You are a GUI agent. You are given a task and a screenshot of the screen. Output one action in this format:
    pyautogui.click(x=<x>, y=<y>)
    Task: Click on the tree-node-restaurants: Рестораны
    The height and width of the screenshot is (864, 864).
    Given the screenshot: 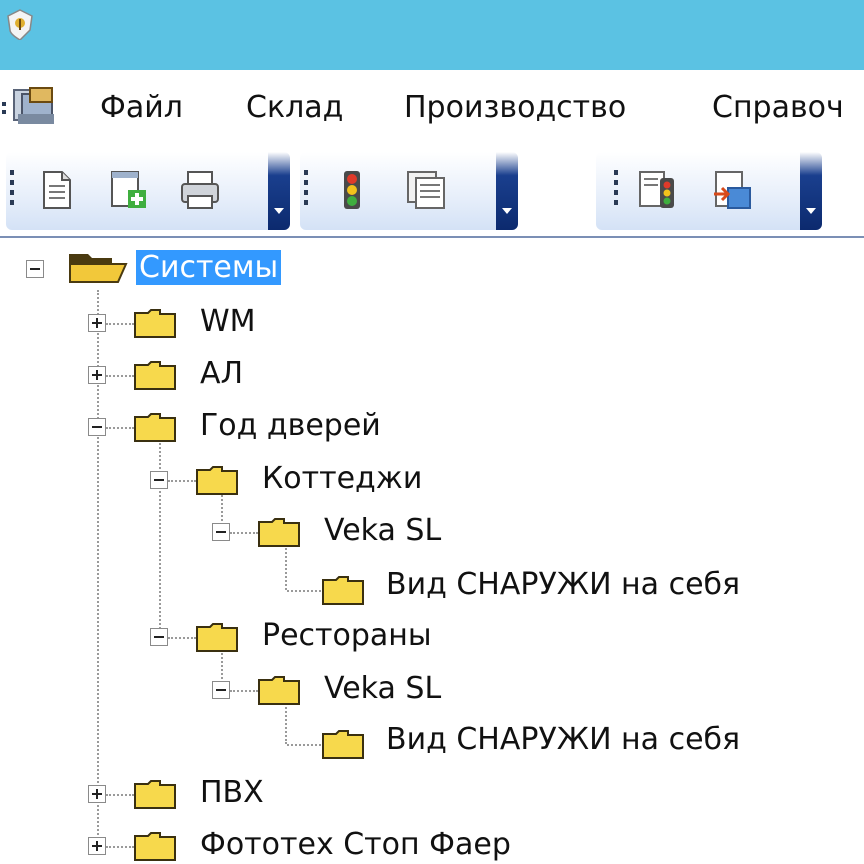 What is the action you would take?
    pyautogui.click(x=347, y=635)
    